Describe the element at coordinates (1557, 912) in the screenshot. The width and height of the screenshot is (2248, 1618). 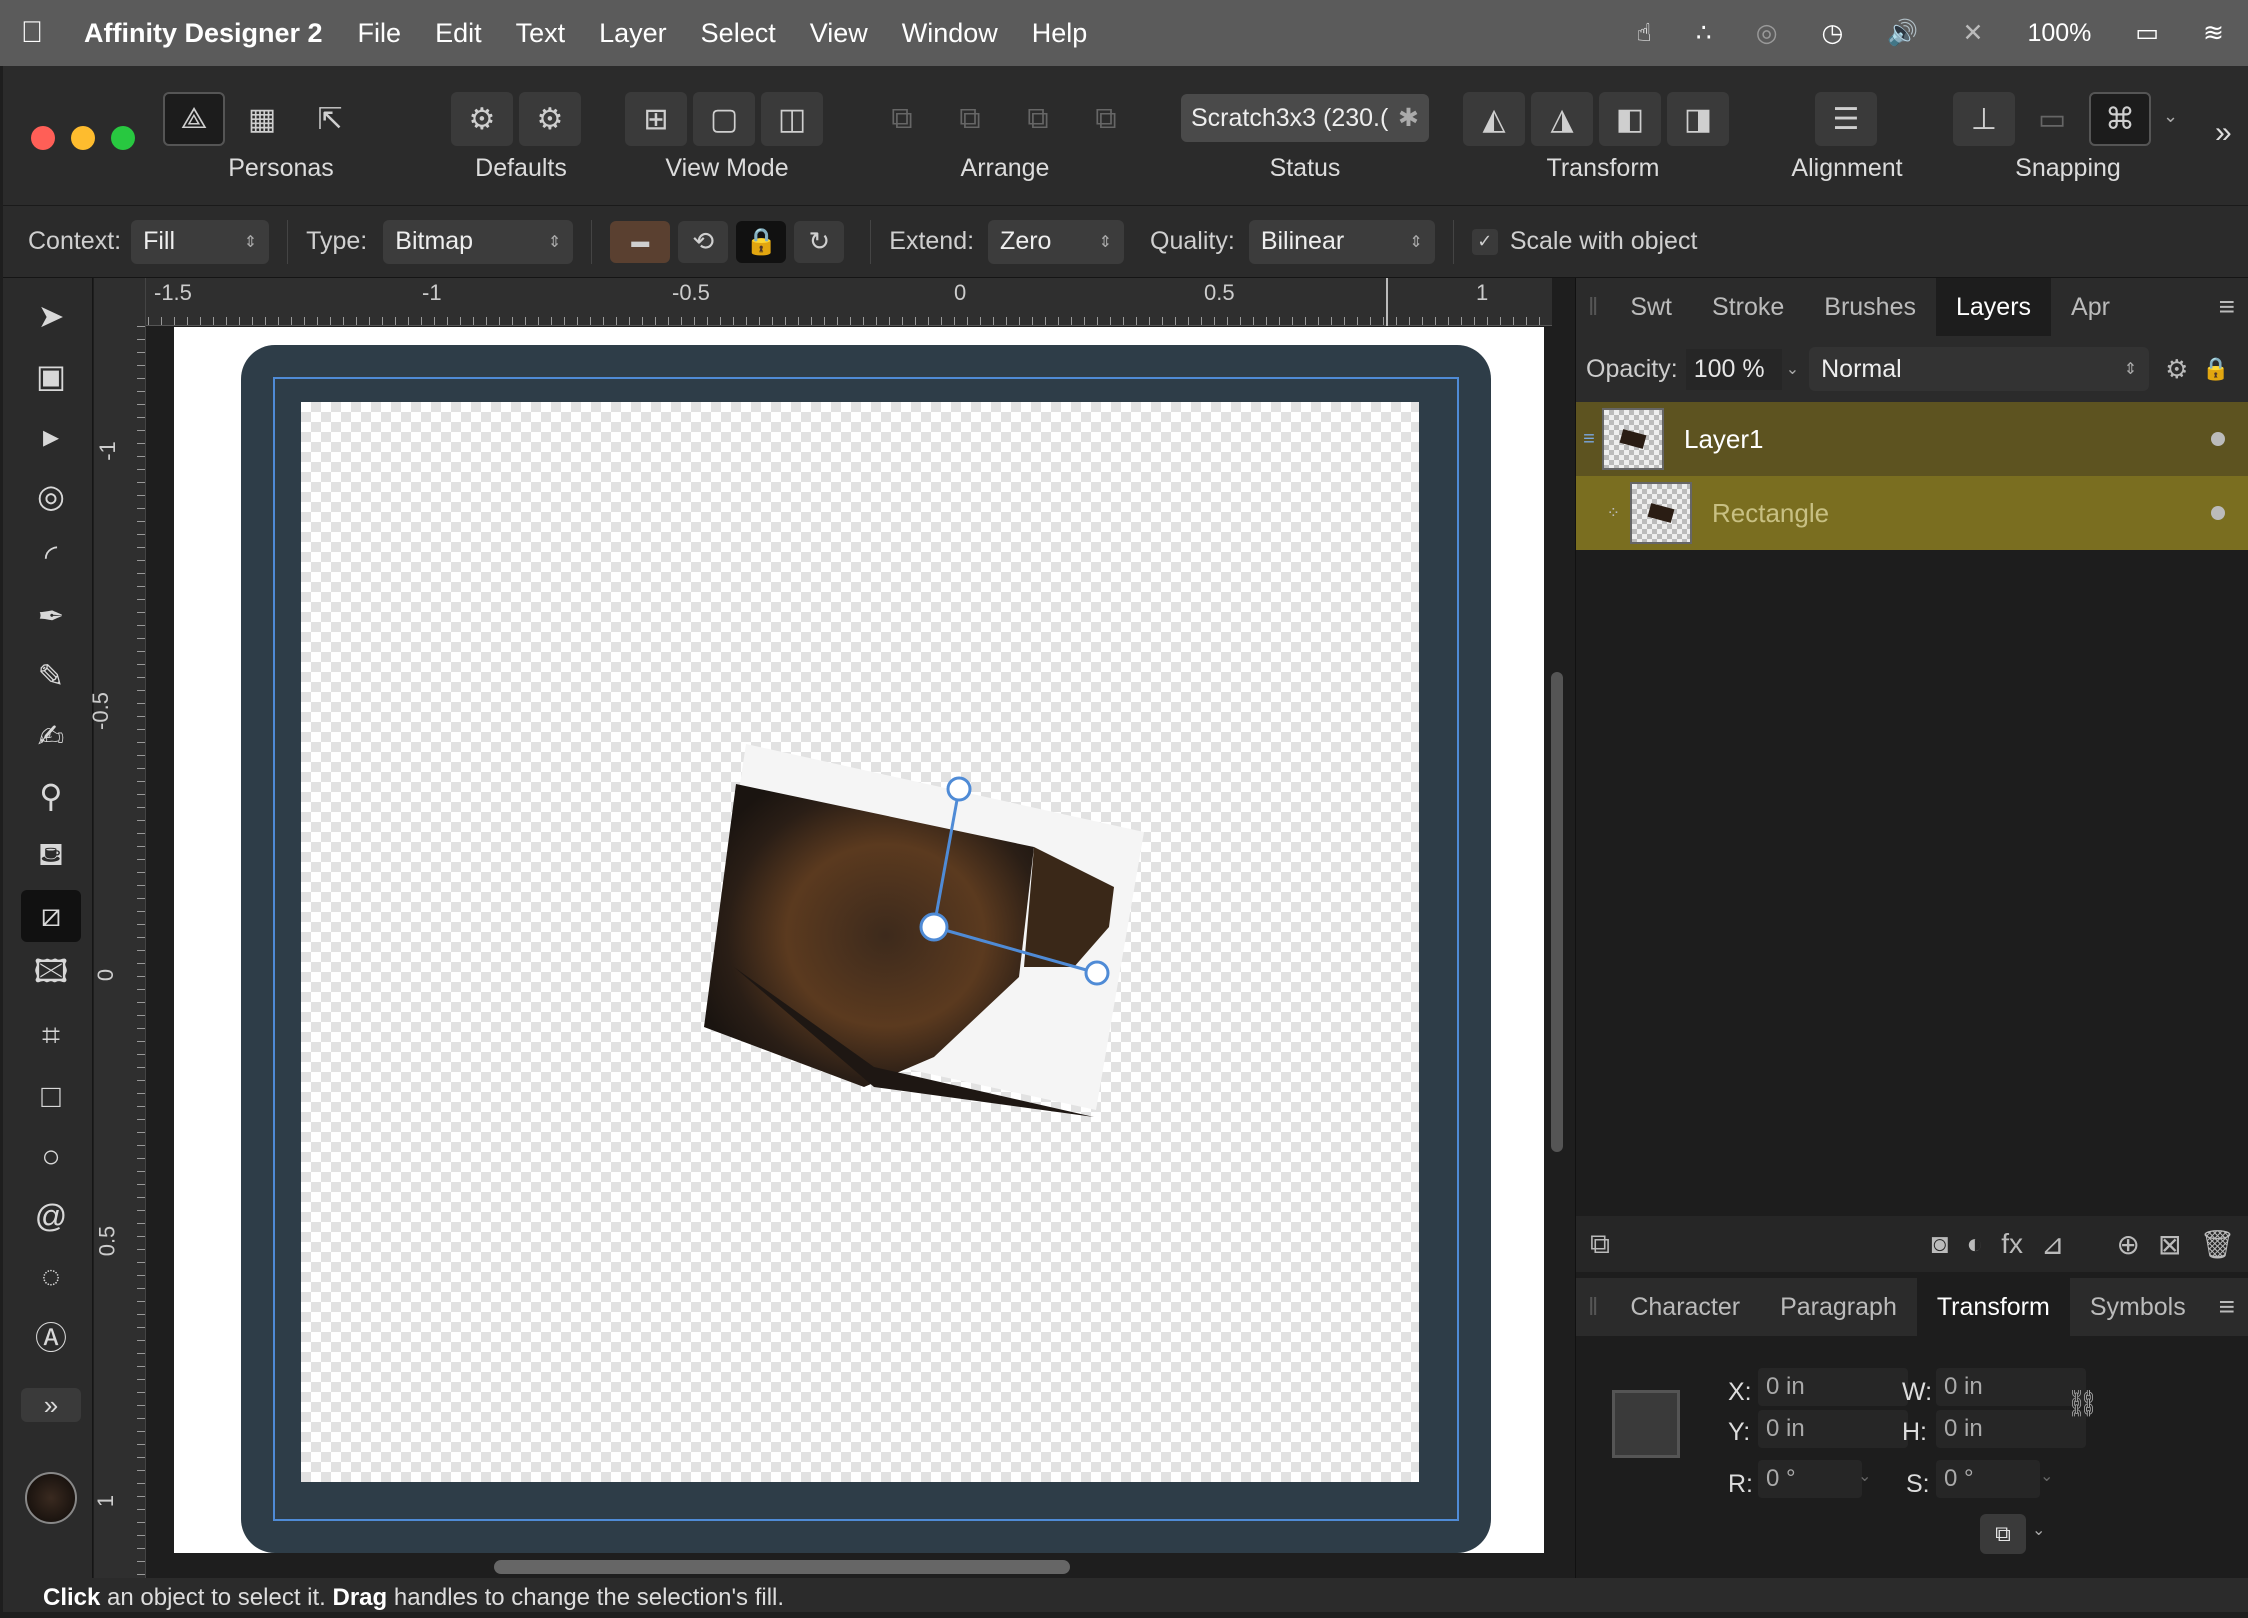
I see `vertical-scrollbar` at that location.